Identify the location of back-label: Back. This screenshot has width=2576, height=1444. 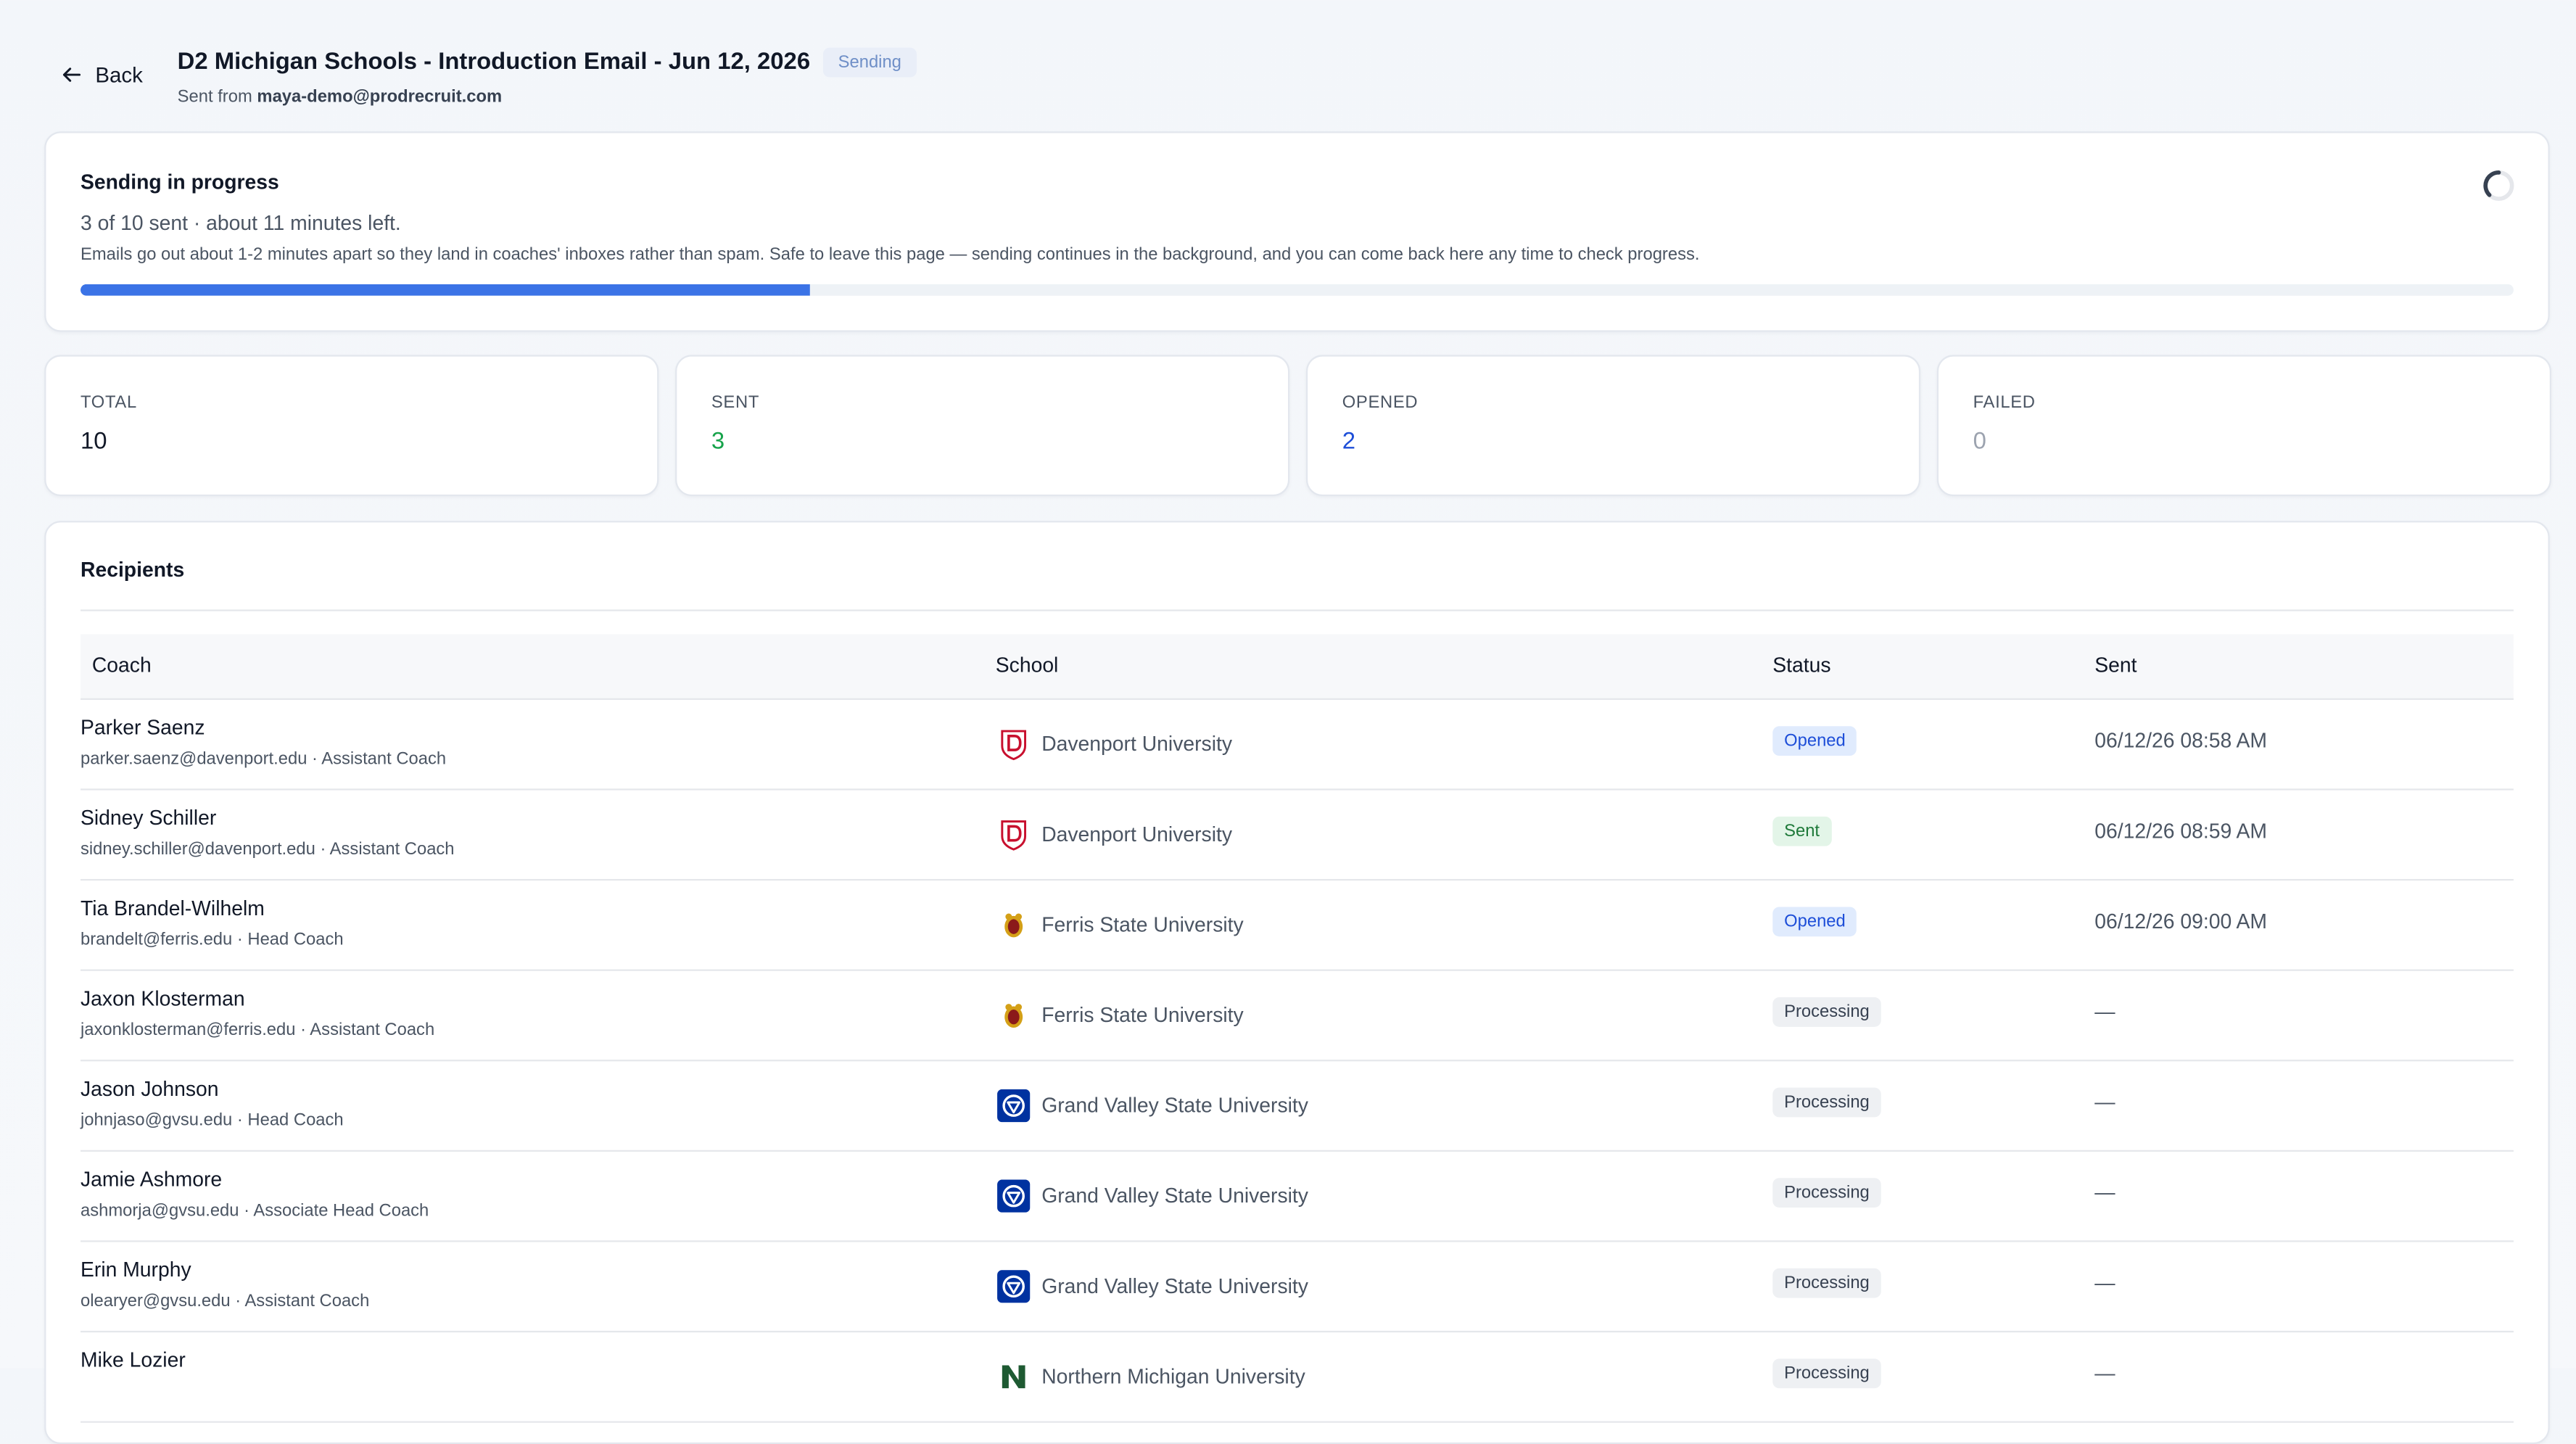
(119, 75).